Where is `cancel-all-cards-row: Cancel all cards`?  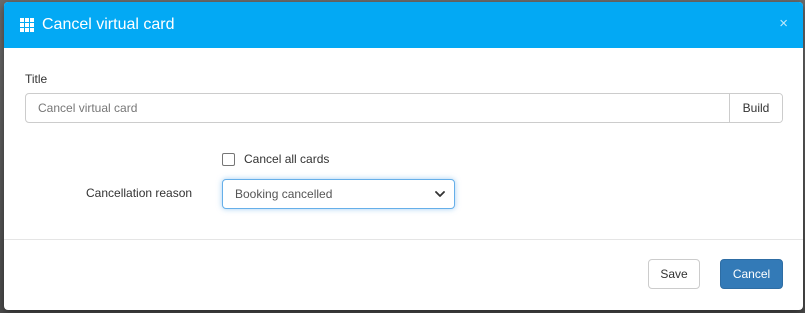
cancel-all-cards-row: Cancel all cards is located at coordinates (275, 159).